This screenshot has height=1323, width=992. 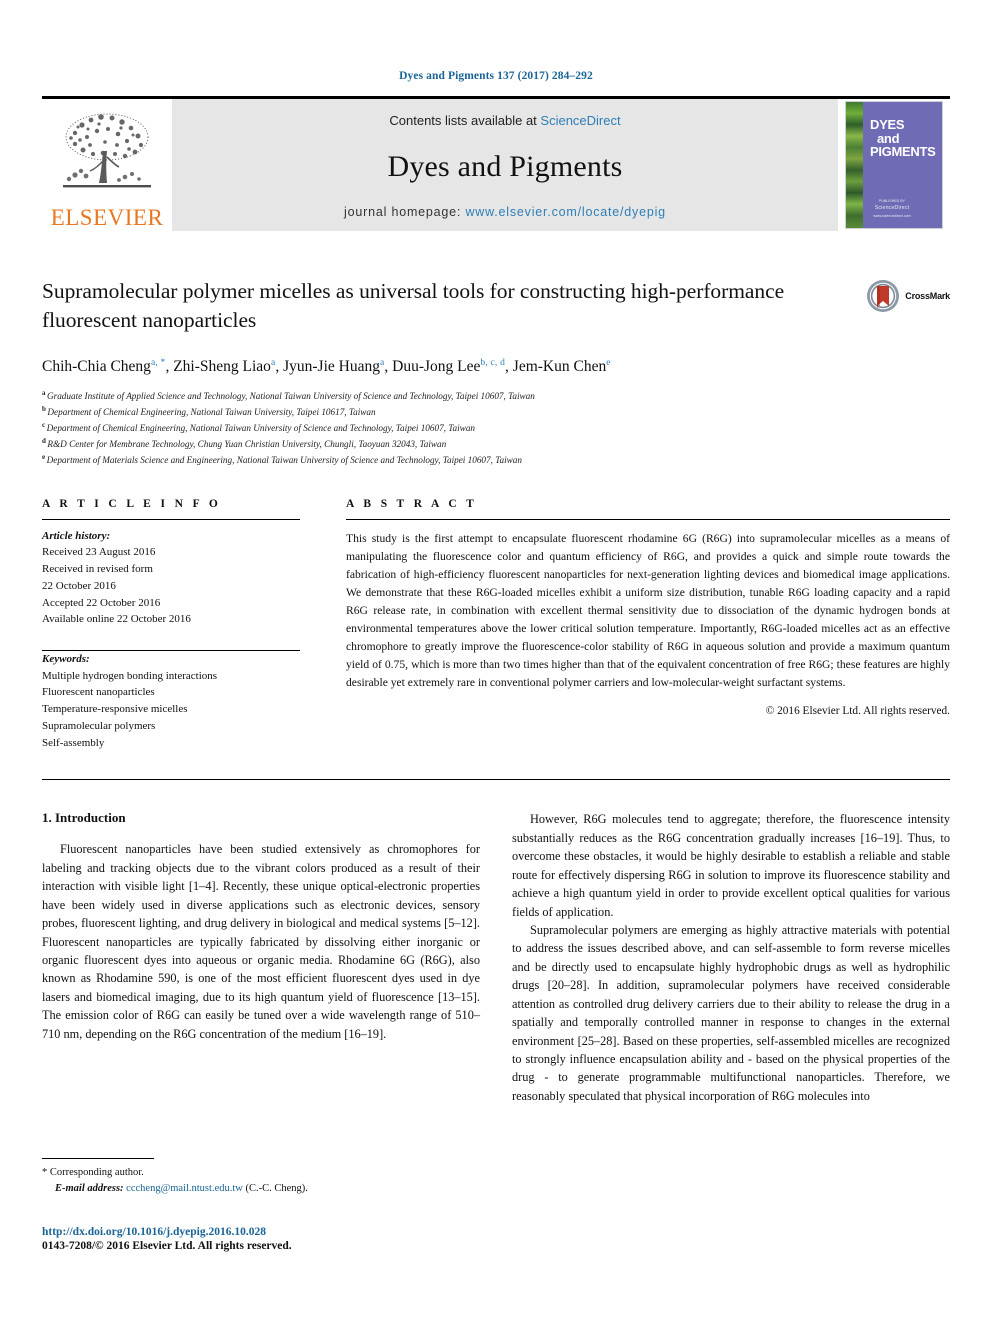 I want to click on homepage-label: journal homepage:, so click(x=405, y=212).